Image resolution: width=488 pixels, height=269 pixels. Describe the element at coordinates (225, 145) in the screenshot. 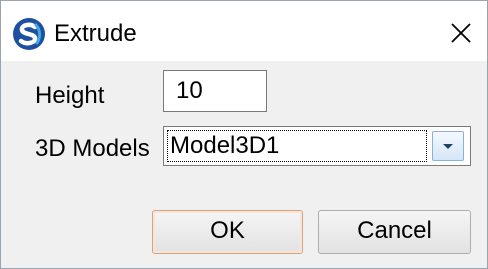

I see `models-selected-value: Model3D1` at that location.